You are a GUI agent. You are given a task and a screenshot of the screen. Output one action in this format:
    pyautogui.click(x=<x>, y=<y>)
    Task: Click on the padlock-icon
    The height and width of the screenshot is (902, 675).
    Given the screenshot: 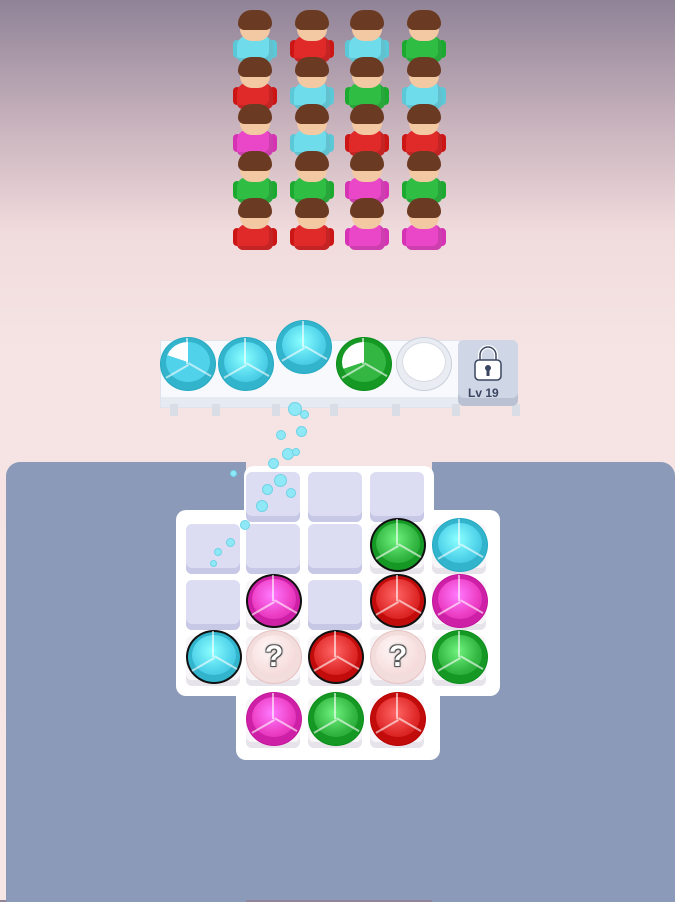 What is the action you would take?
    pyautogui.click(x=488, y=363)
    